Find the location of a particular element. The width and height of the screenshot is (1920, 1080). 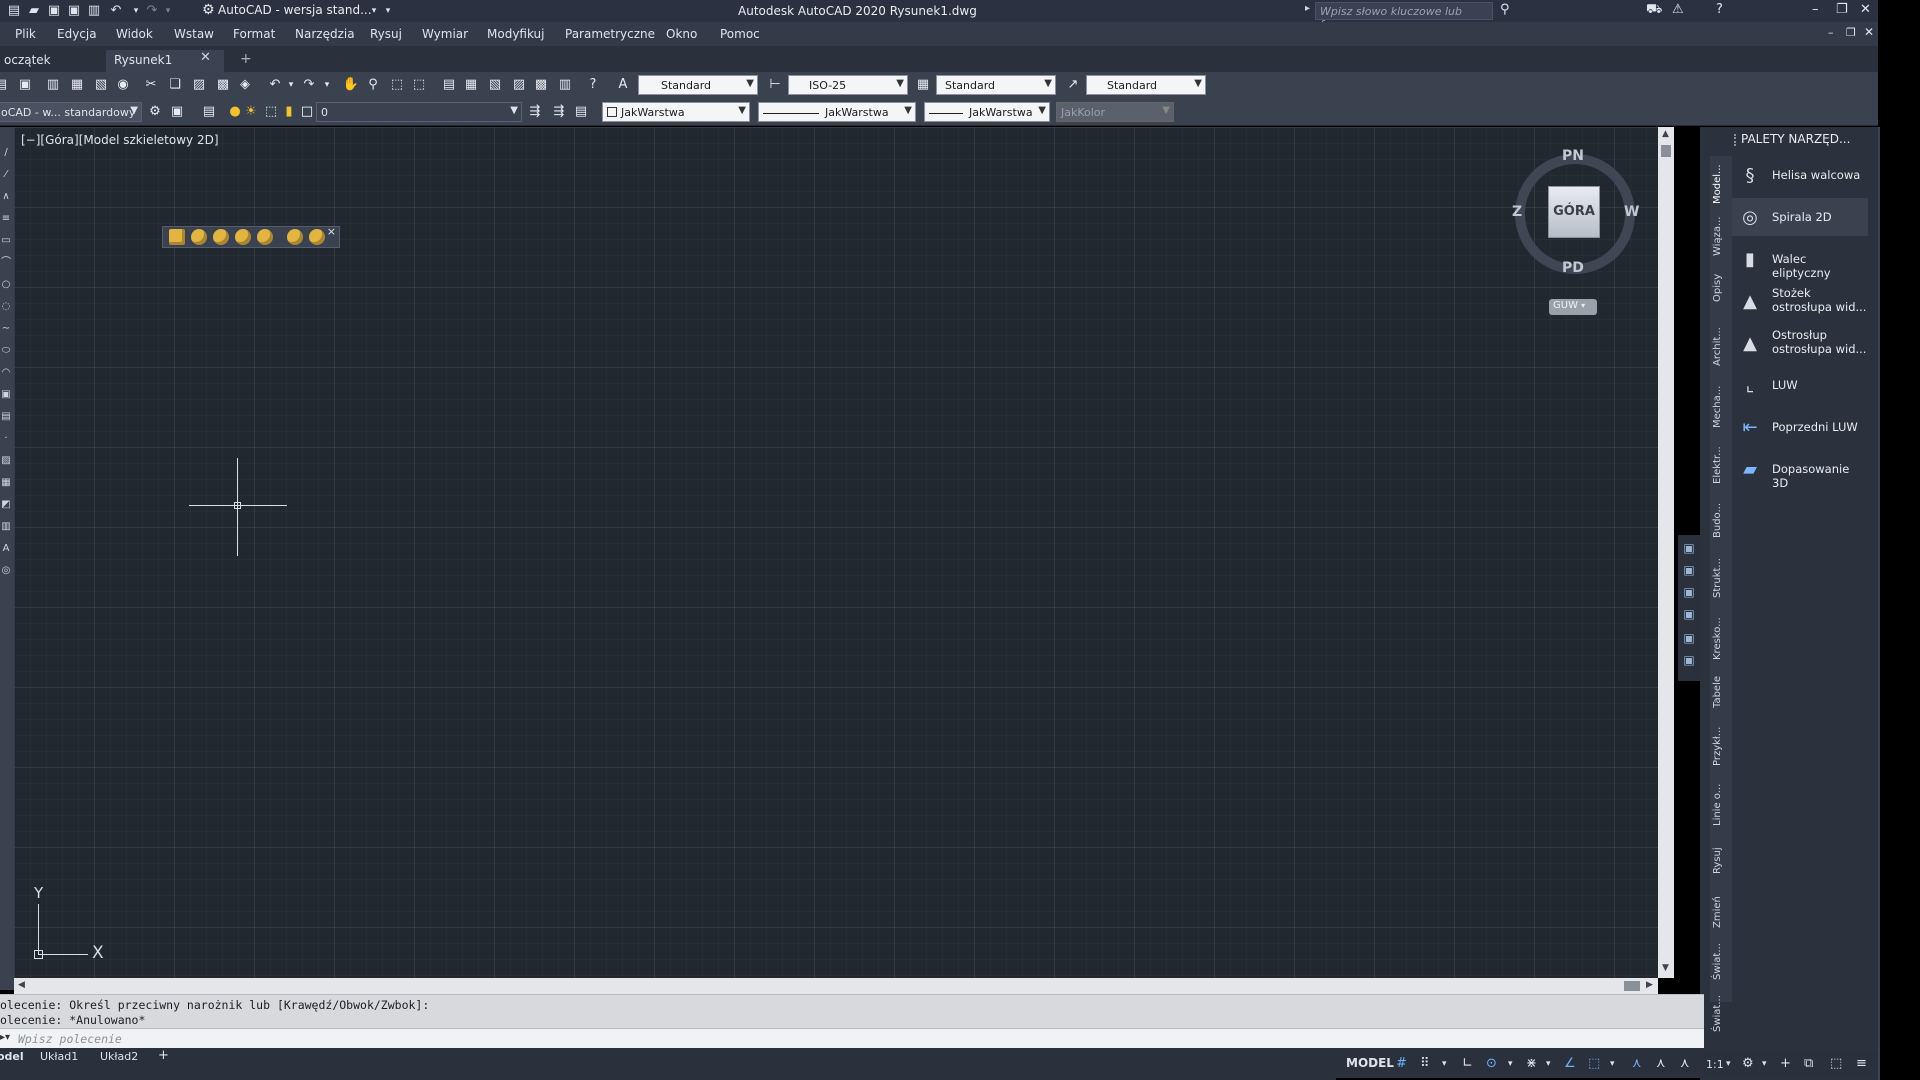

make-block-icon: ▤ is located at coordinates (6, 417).